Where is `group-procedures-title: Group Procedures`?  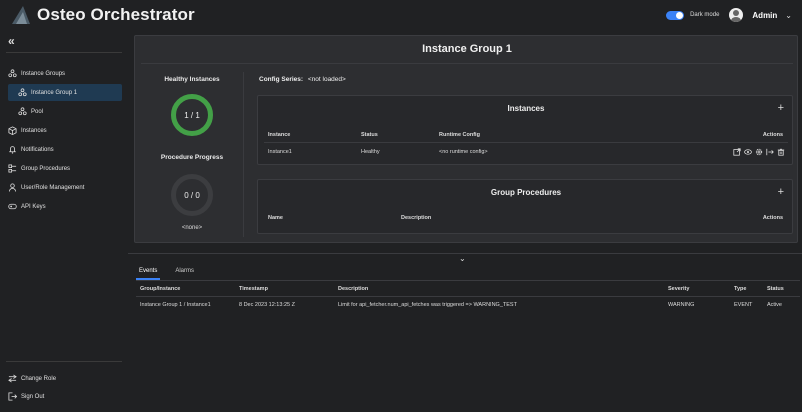 group-procedures-title: Group Procedures is located at coordinates (526, 192).